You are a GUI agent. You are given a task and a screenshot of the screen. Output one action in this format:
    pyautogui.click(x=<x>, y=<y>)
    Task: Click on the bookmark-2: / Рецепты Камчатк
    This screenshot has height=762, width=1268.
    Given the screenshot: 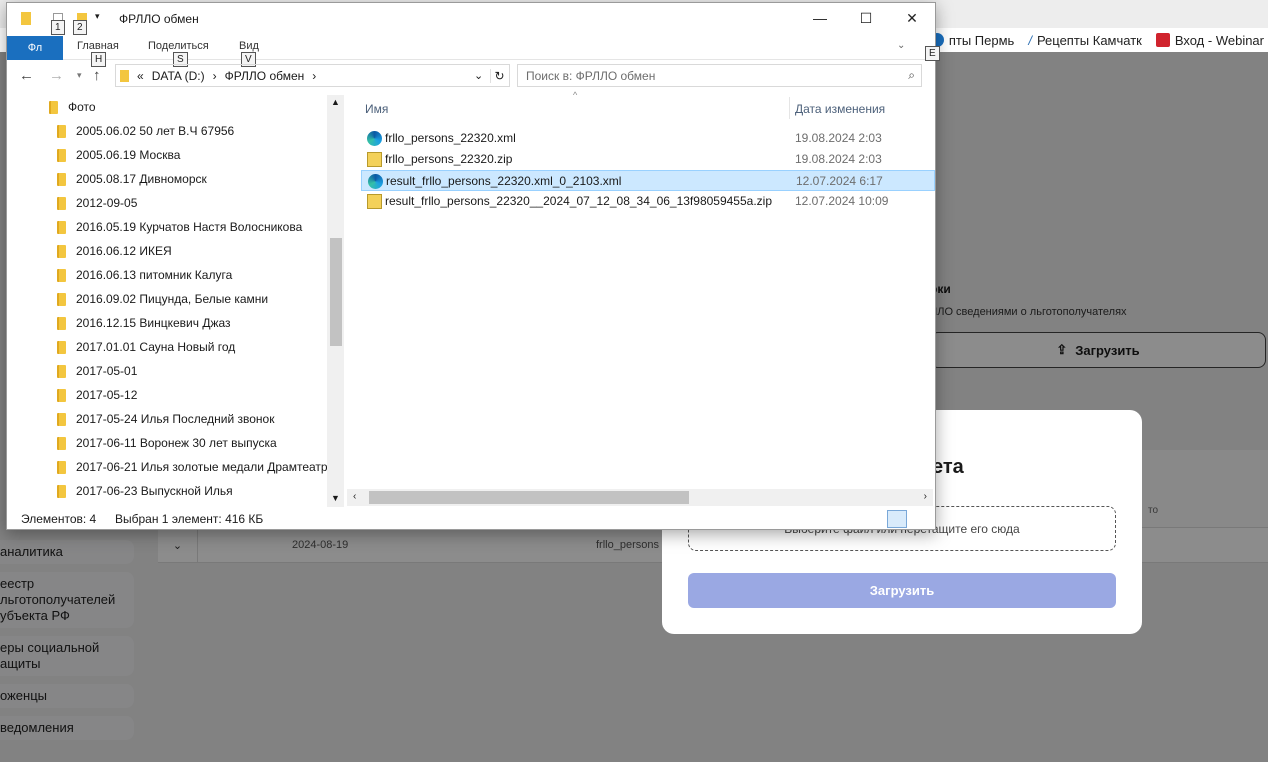 What is the action you would take?
    pyautogui.click(x=1085, y=40)
    